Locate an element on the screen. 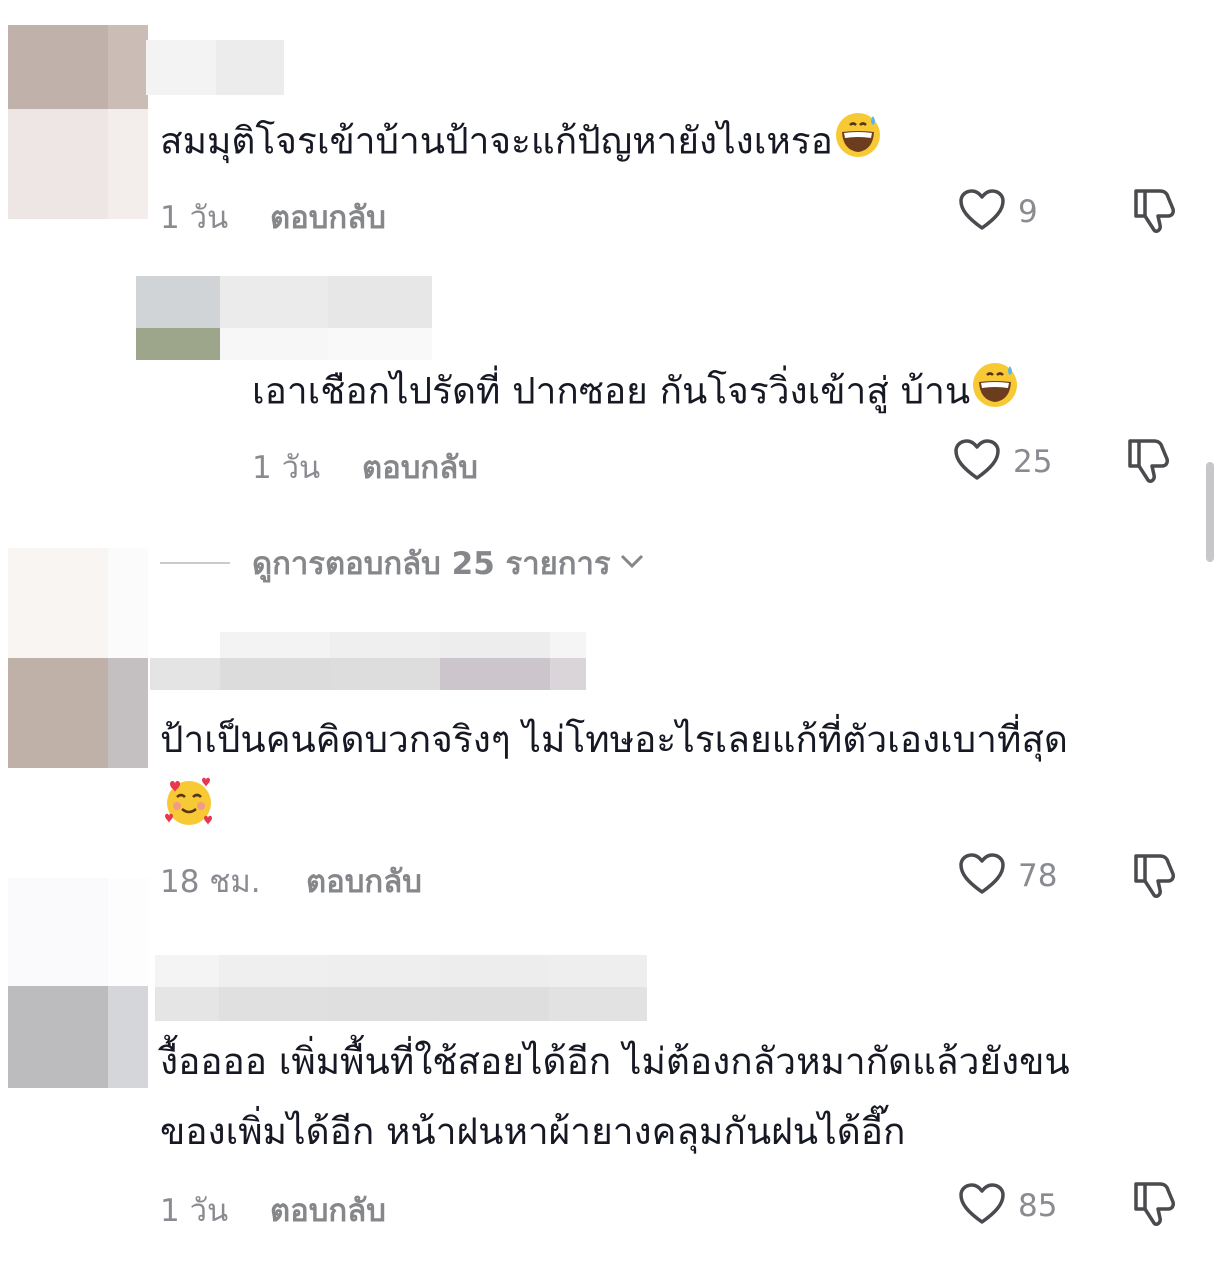 The height and width of the screenshot is (1280, 1223). like-button: 78 is located at coordinates (1007, 876).